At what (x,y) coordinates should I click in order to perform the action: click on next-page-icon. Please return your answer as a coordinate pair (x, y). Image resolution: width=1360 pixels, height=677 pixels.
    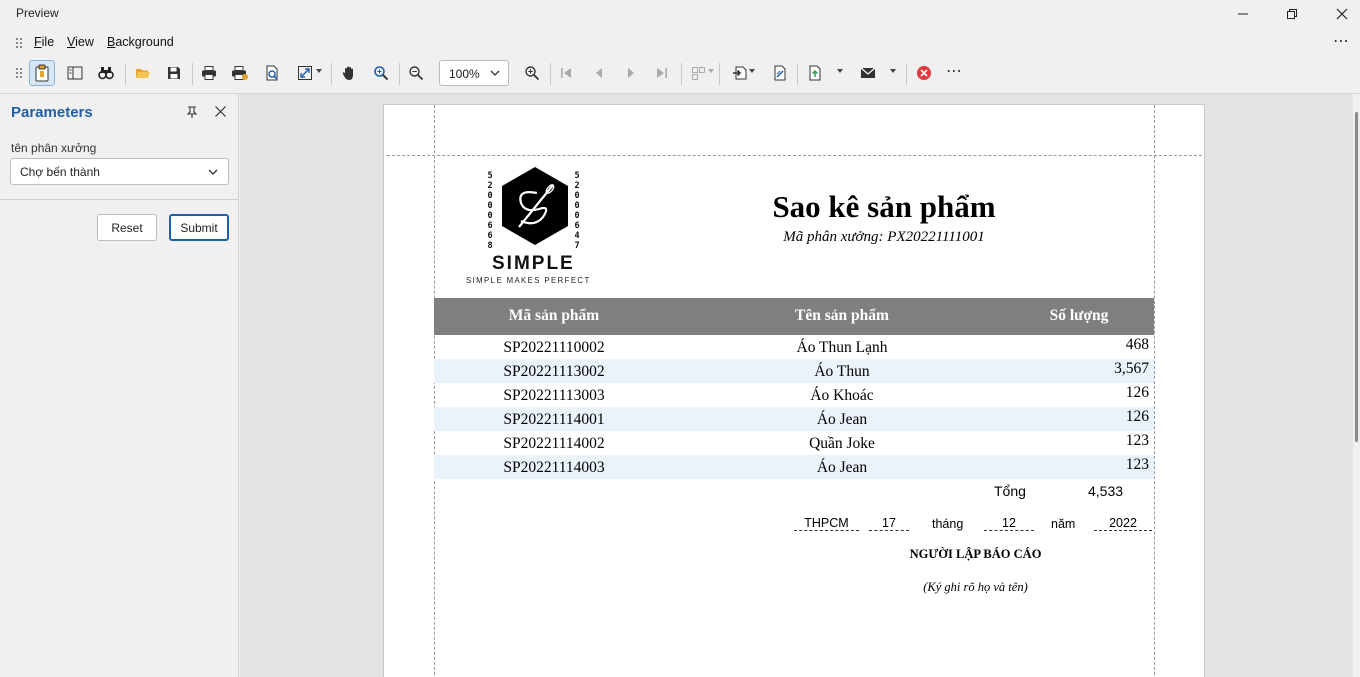
    Looking at the image, I should click on (631, 73).